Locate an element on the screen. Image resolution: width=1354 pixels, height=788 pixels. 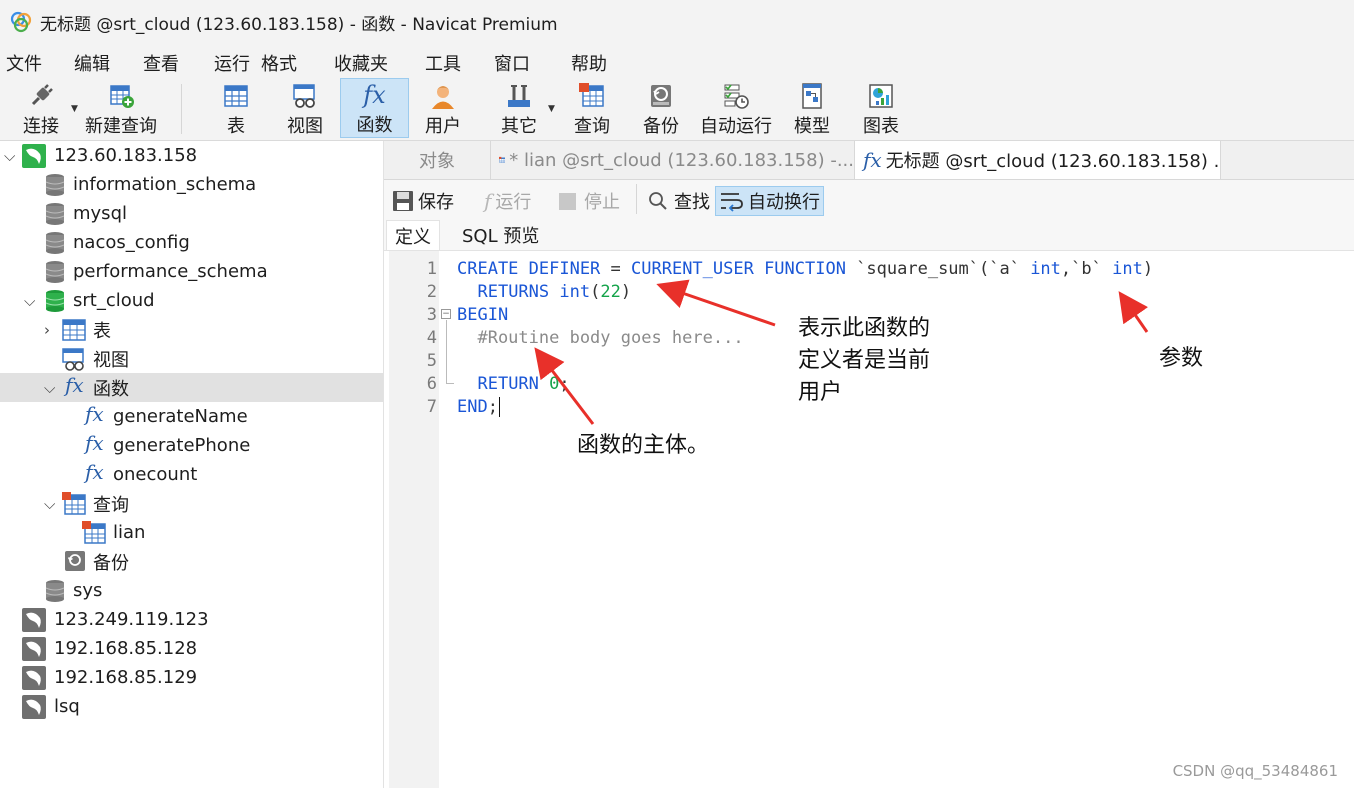
tree-node-tables: › 表 is located at coordinates (191, 329).